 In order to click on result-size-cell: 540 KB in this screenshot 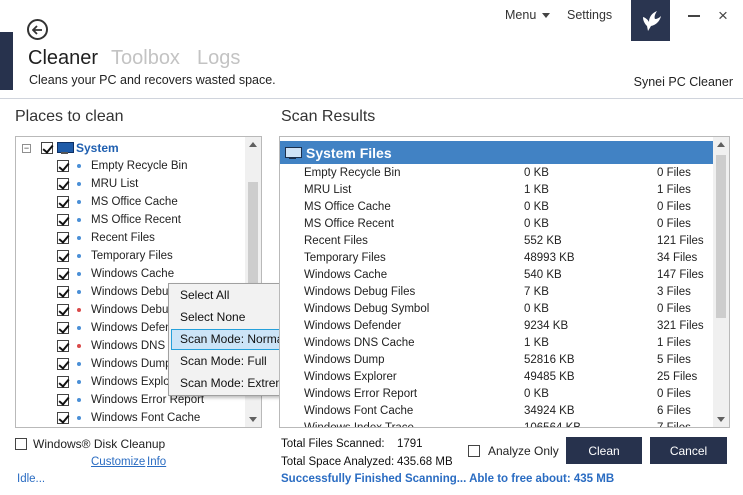, I will do `click(543, 275)`.